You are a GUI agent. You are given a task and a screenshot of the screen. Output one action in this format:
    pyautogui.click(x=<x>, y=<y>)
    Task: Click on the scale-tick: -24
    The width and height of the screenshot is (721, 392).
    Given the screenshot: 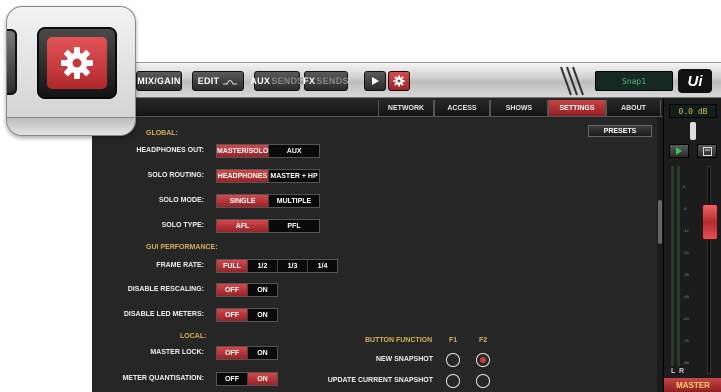 What is the action you would take?
    pyautogui.click(x=686, y=252)
    